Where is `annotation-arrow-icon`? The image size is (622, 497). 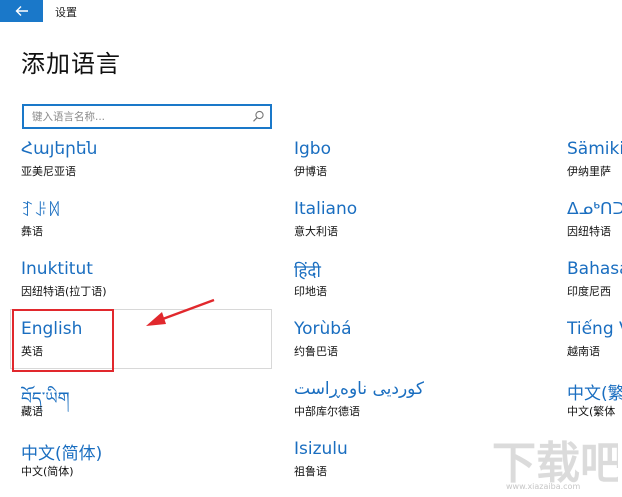 annotation-arrow-icon is located at coordinates (180, 312).